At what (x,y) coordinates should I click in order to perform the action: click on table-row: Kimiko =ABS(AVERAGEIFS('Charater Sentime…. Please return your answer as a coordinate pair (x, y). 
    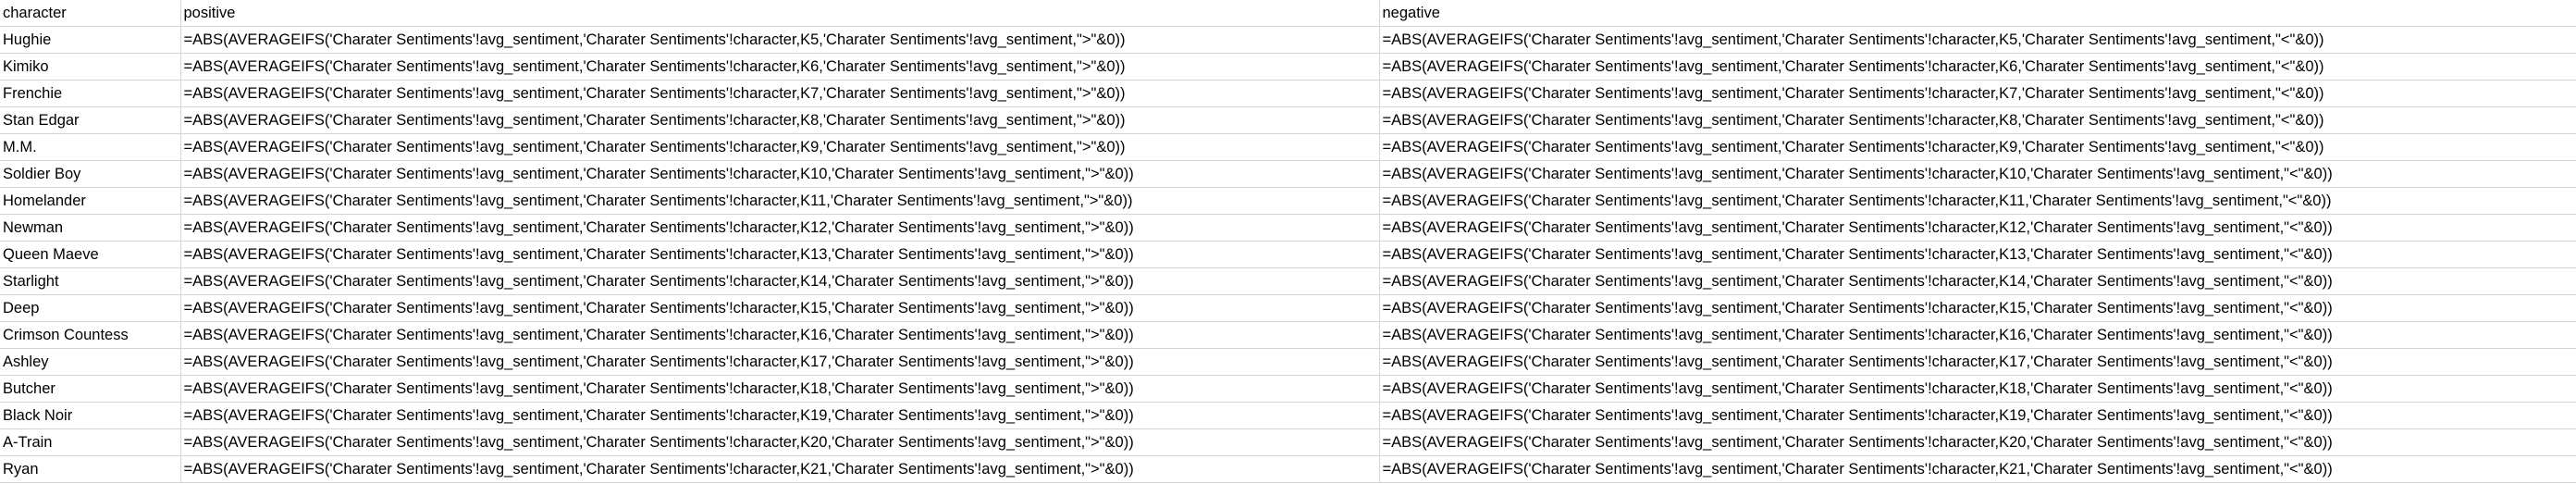
    Looking at the image, I should click on (1288, 67).